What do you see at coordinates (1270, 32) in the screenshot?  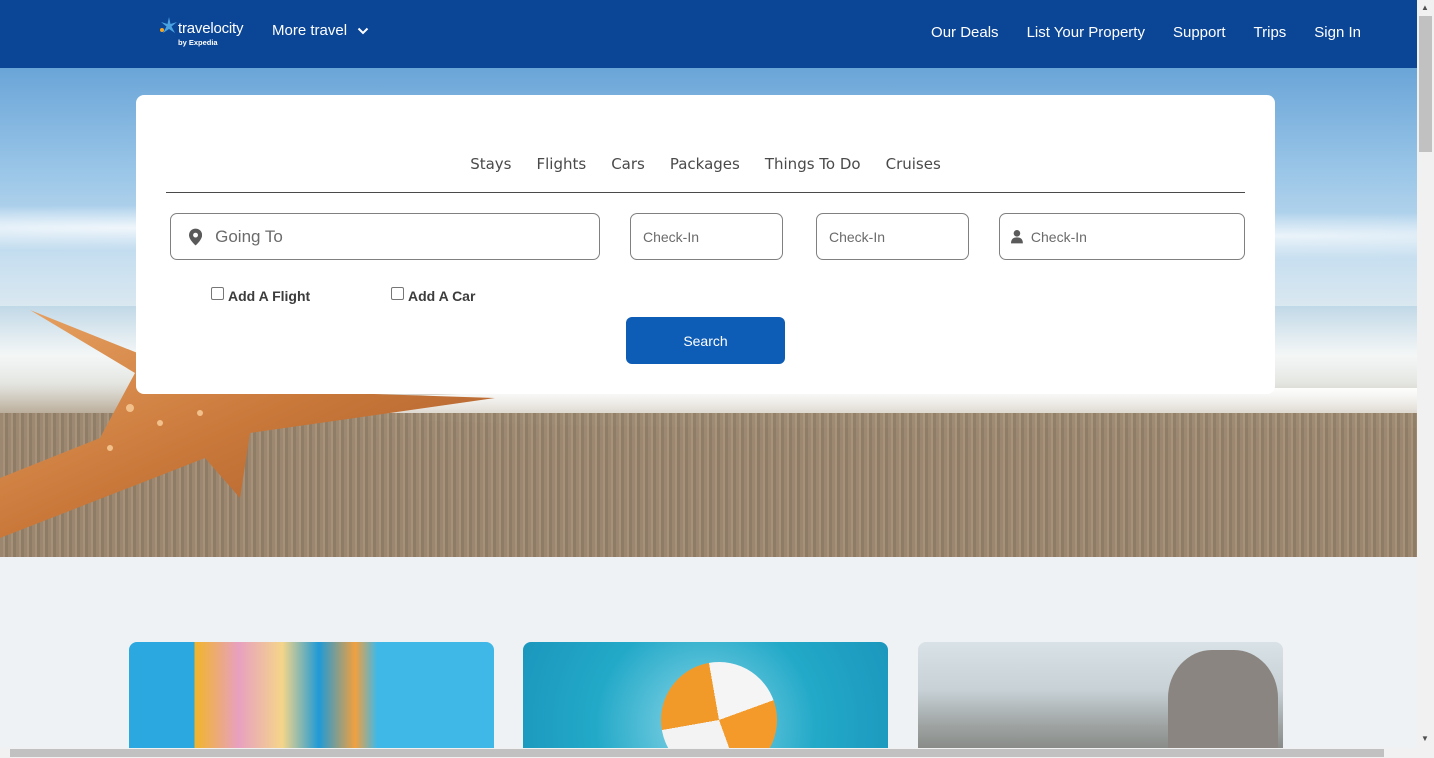 I see `nav-trips: Trips` at bounding box center [1270, 32].